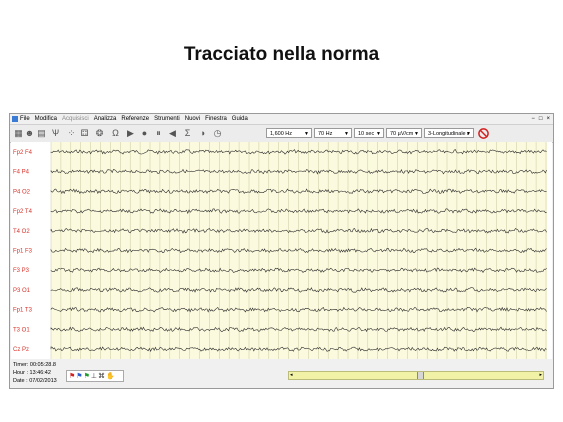  What do you see at coordinates (99, 133) in the screenshot?
I see `brain-icon: ❂` at bounding box center [99, 133].